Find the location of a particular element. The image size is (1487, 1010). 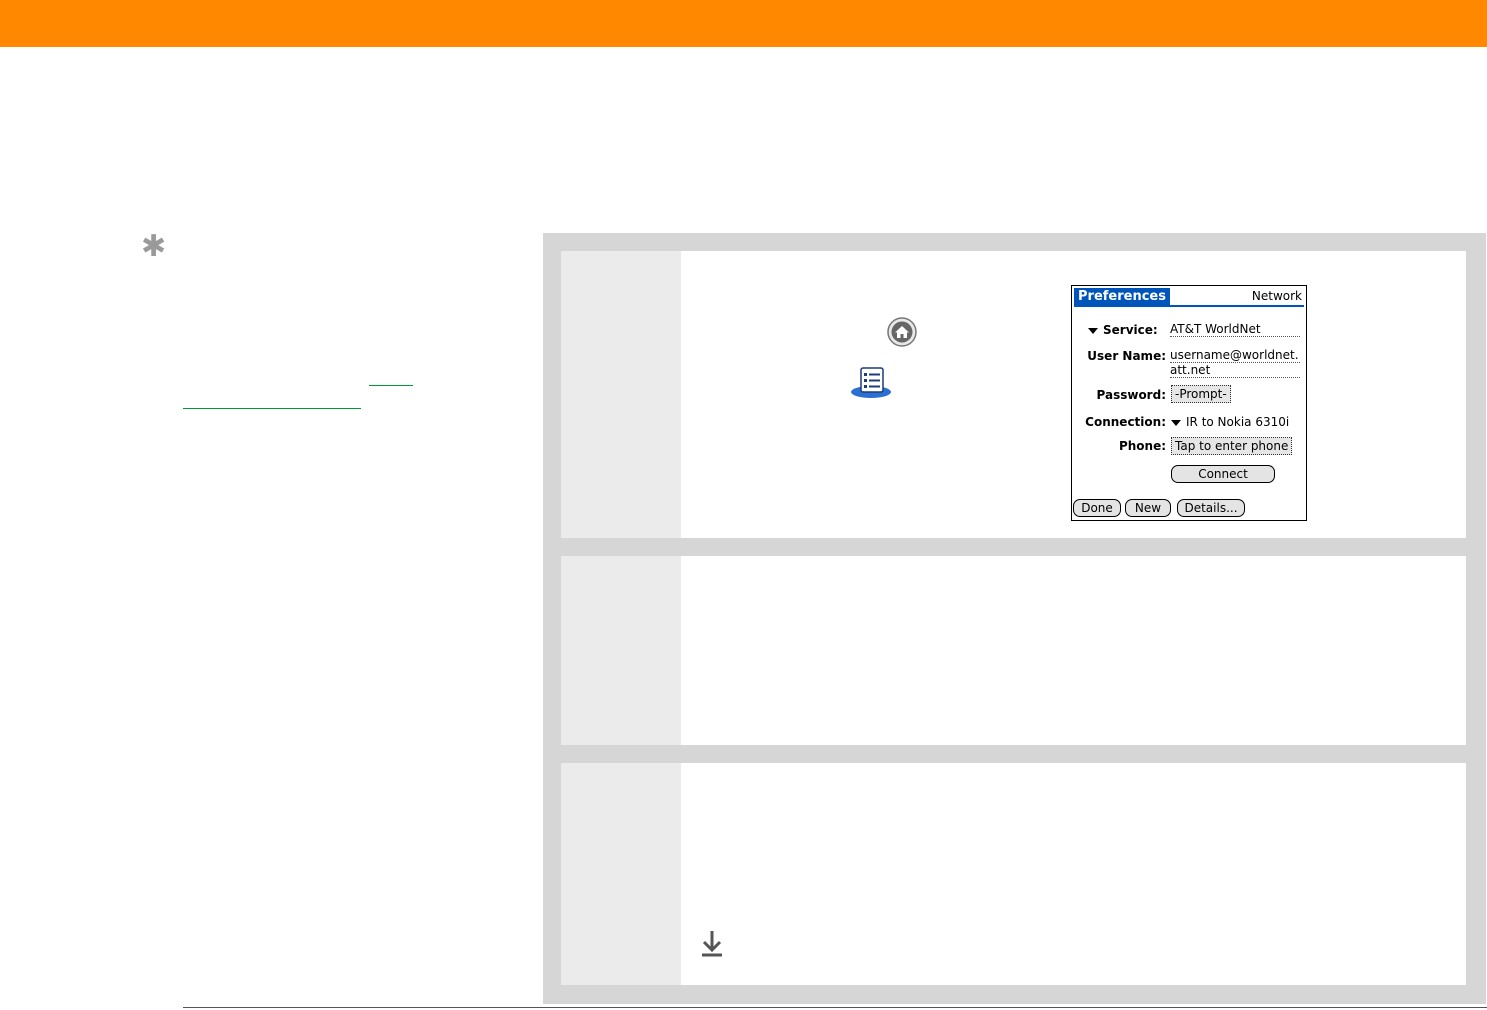

connection-label: Connection: is located at coordinates (1125, 422).